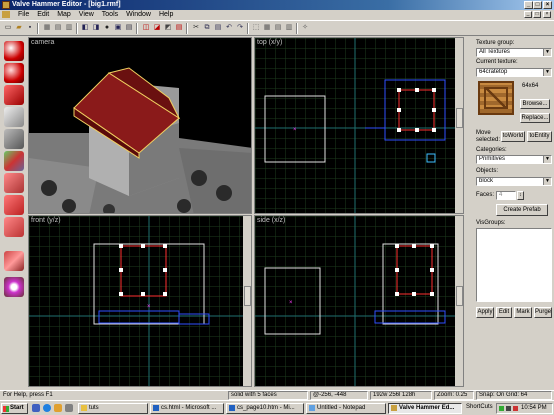 Image resolution: width=554 pixels, height=415 pixels. Describe the element at coordinates (520, 195) in the screenshot. I see `faces-spinner: ↕` at that location.